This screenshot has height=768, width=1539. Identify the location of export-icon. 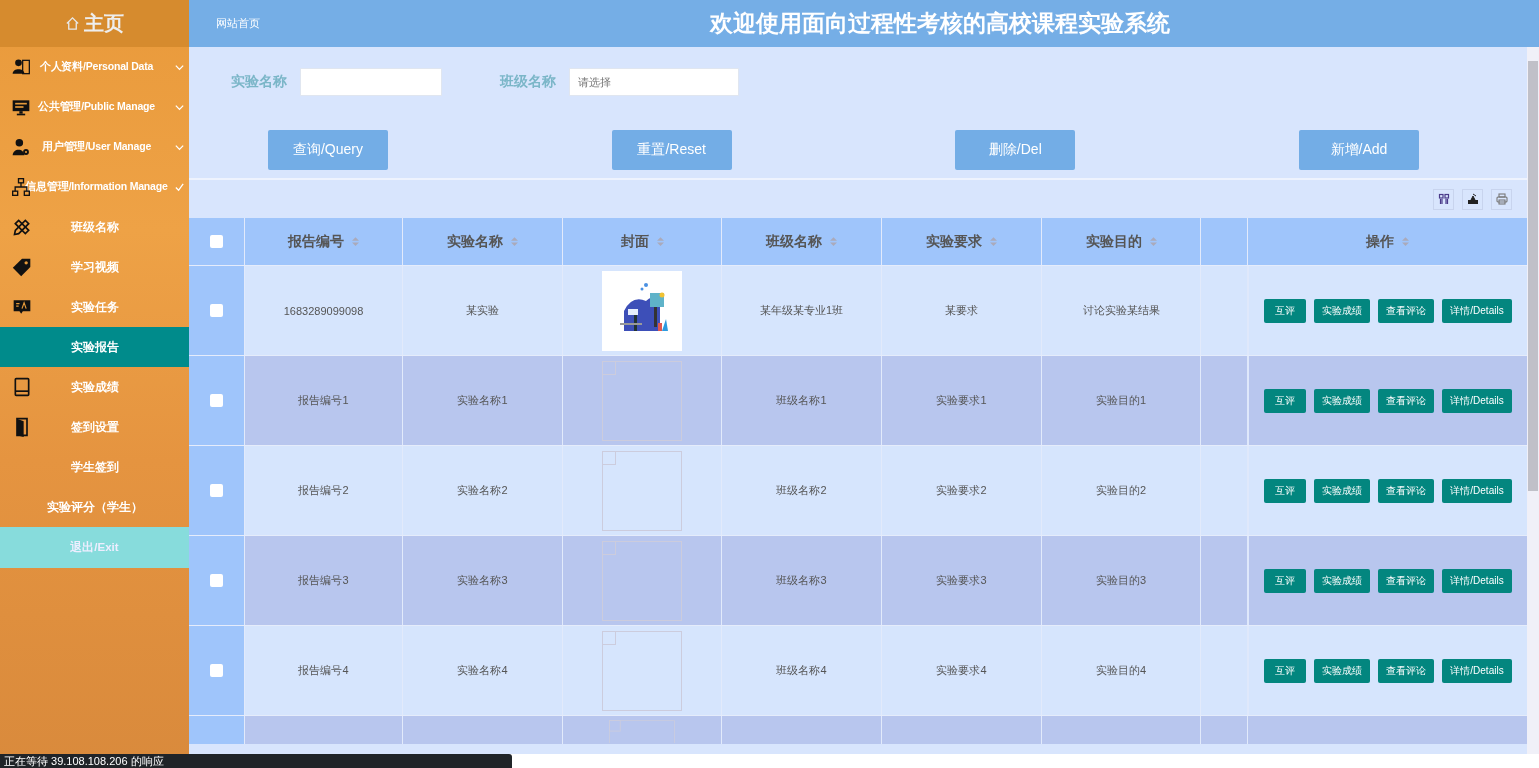
(1472, 199).